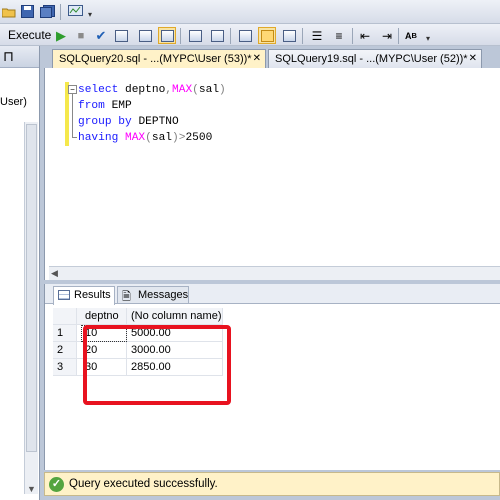  What do you see at coordinates (145, 35) in the screenshot?
I see `display-plan-icon` at bounding box center [145, 35].